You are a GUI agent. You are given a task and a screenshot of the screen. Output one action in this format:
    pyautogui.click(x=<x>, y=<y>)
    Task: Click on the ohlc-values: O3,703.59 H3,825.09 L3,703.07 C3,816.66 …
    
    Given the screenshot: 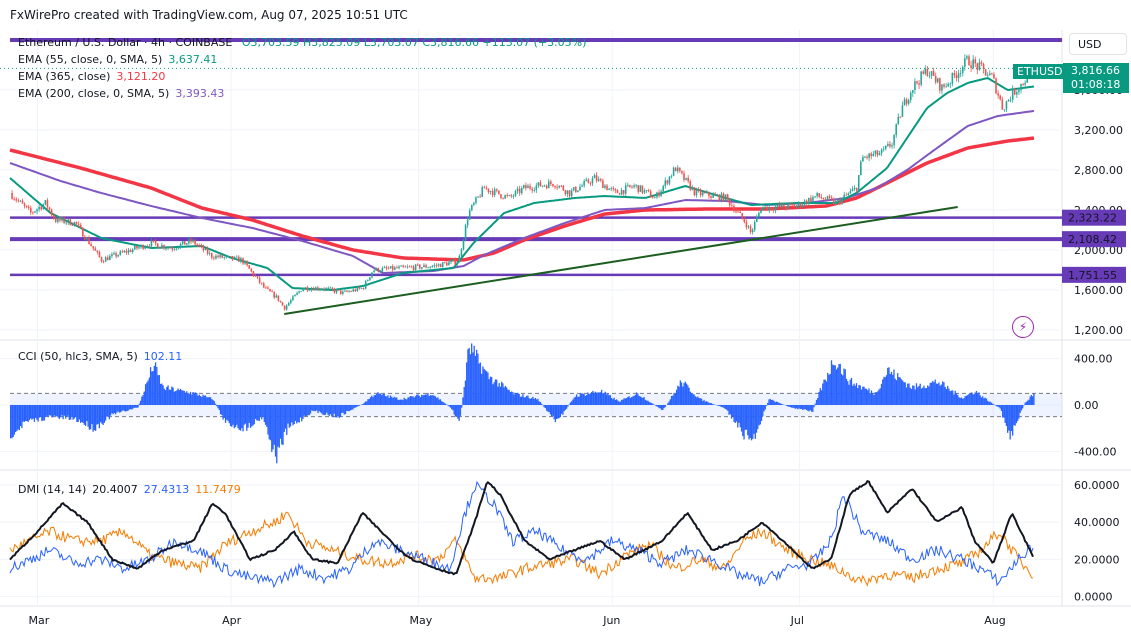 What is the action you would take?
    pyautogui.click(x=414, y=42)
    